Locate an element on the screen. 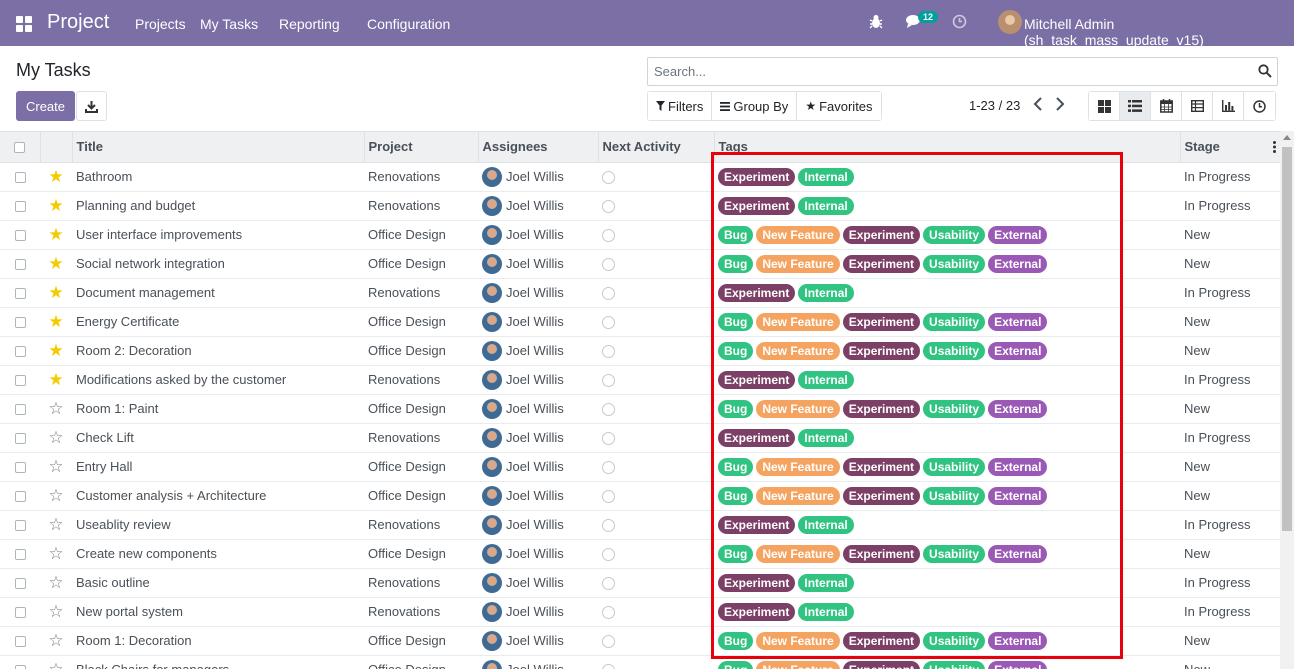  task-title: Black Chairs for managers is located at coordinates (218, 662).